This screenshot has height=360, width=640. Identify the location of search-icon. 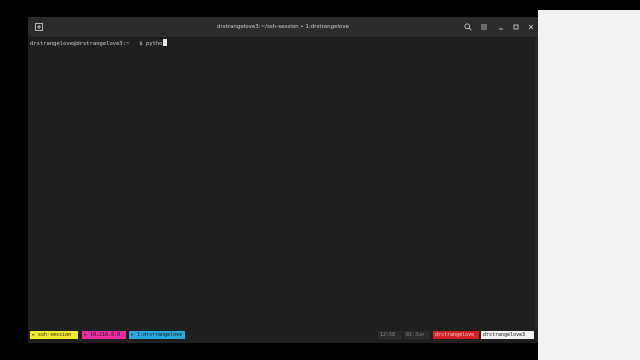
(468, 27).